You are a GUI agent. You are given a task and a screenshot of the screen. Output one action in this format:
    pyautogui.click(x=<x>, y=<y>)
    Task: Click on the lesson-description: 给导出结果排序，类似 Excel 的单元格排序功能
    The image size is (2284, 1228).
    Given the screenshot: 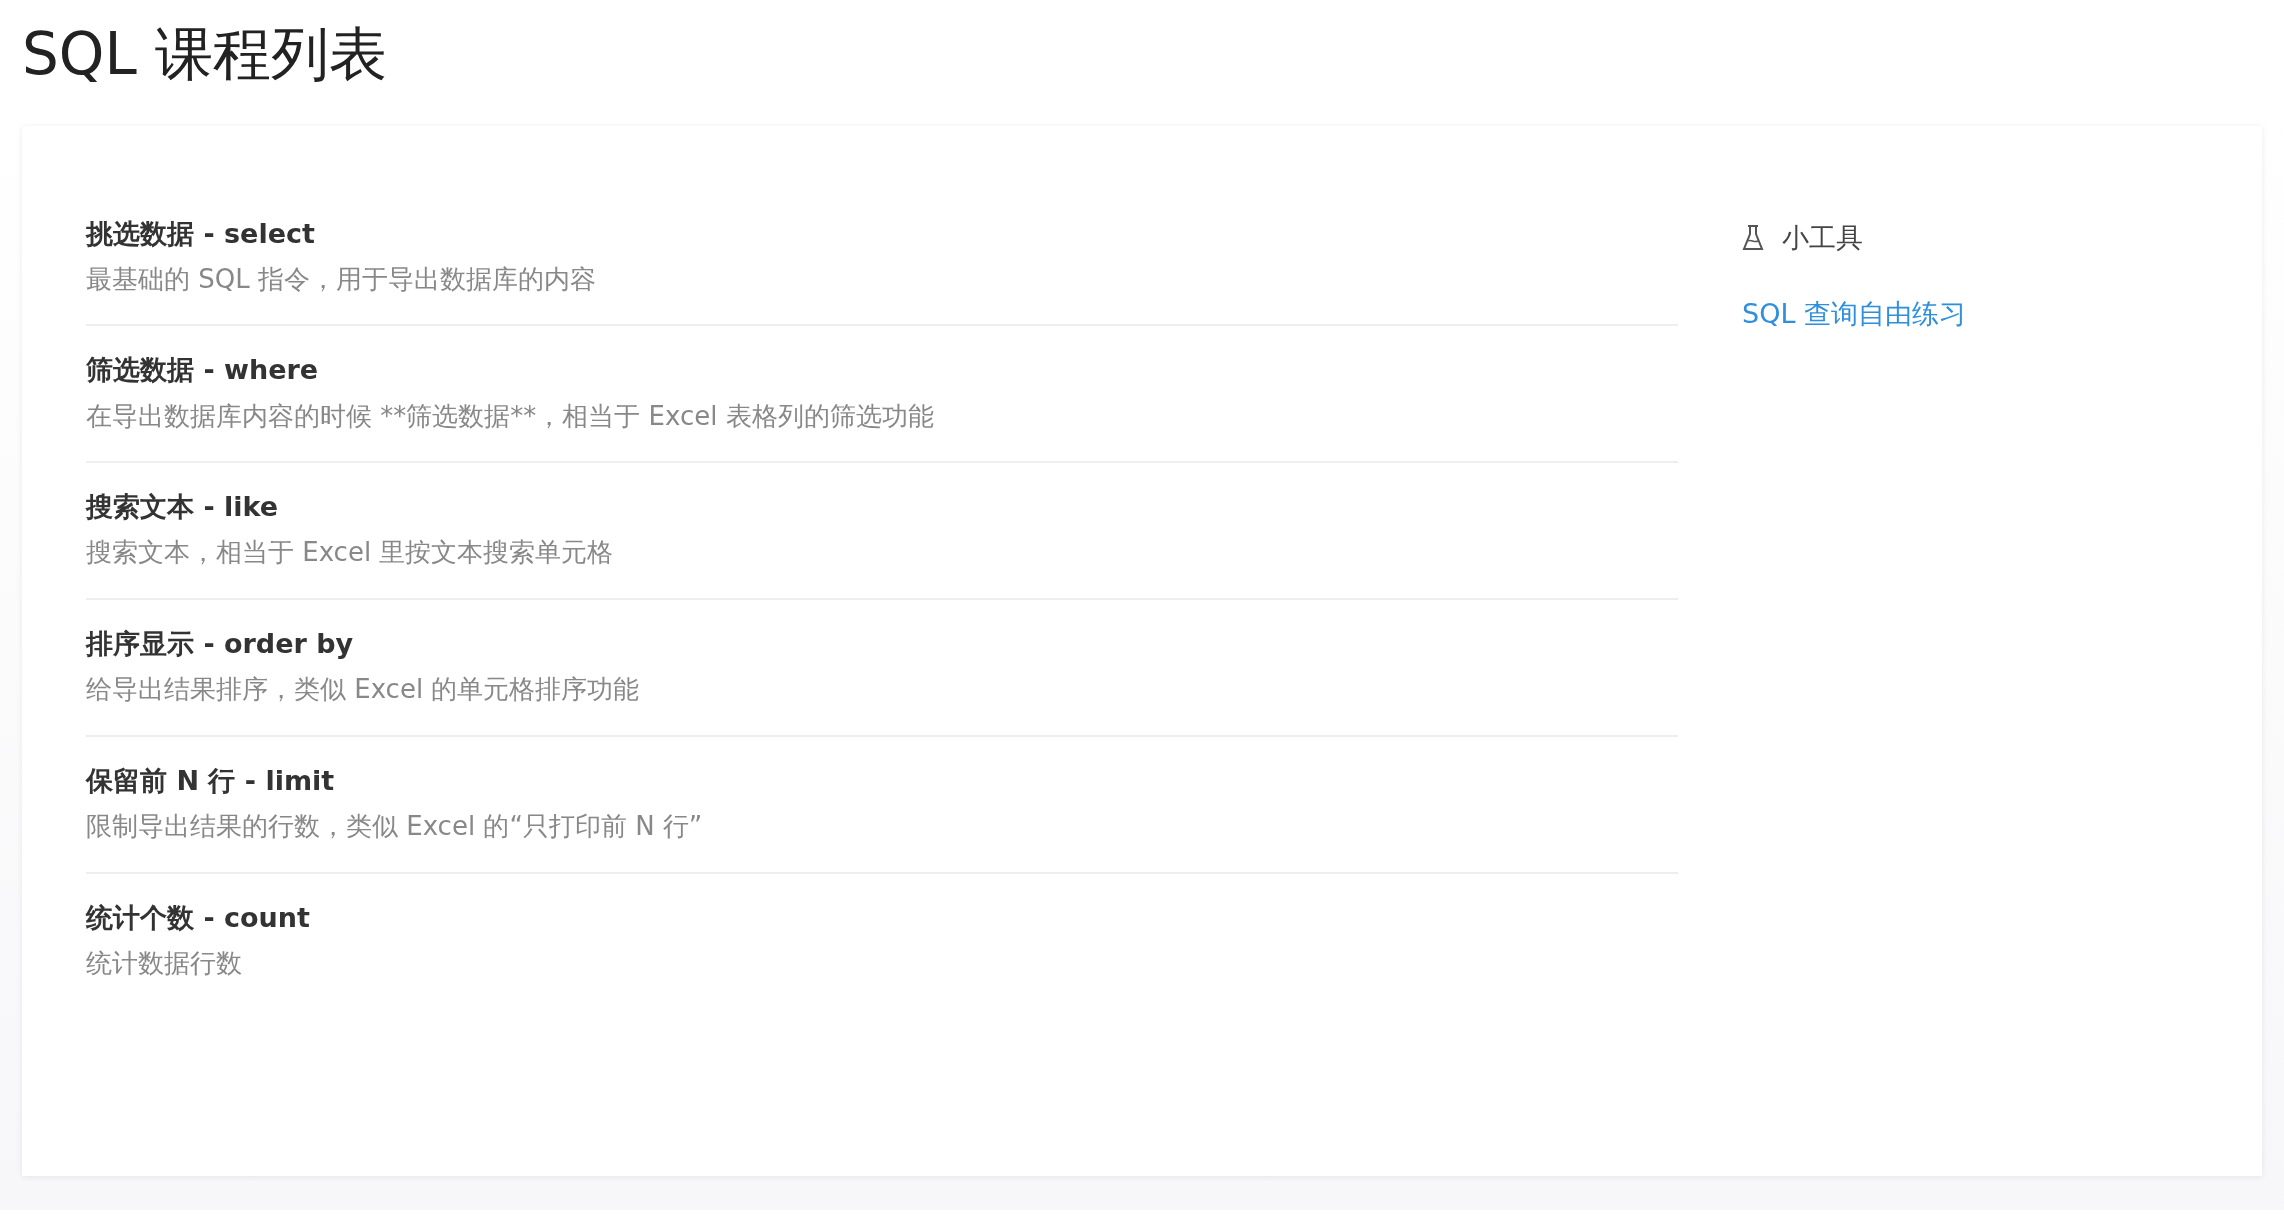 What is the action you would take?
    pyautogui.click(x=363, y=690)
    